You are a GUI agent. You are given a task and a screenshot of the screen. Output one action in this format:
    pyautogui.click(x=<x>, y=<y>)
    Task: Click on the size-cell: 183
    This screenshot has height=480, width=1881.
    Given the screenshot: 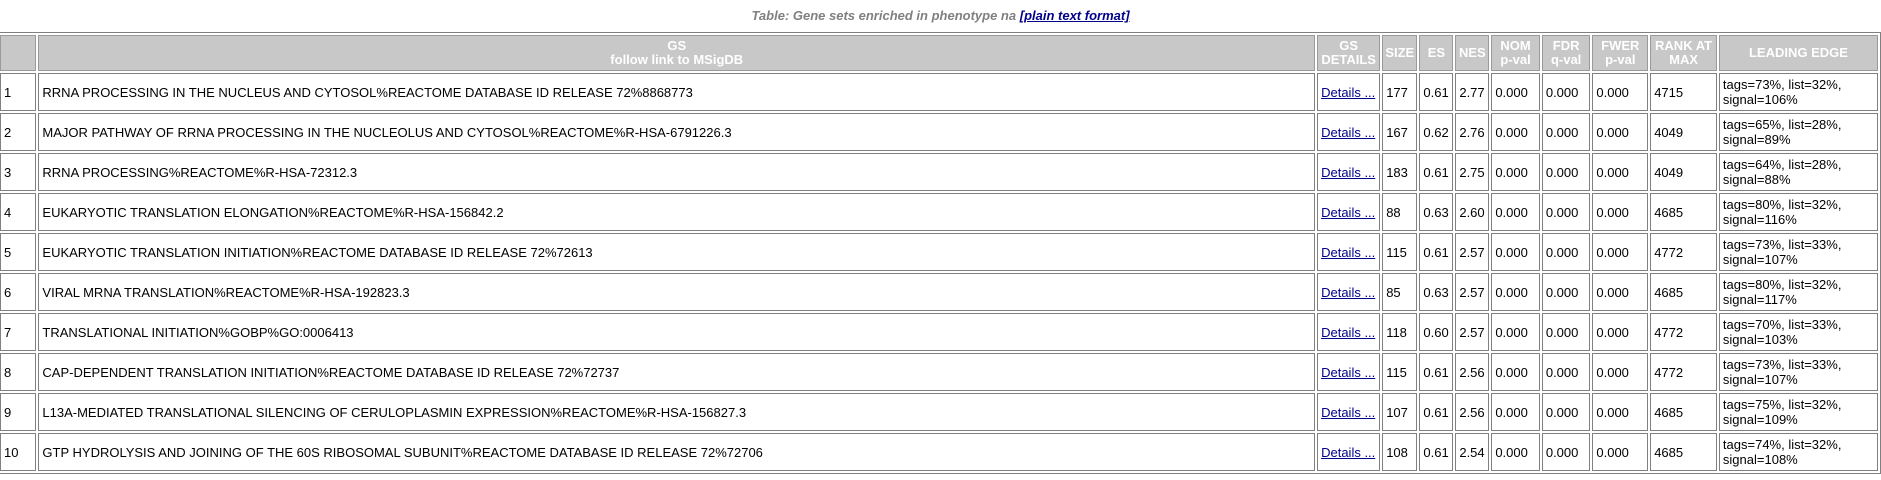 What is the action you would take?
    pyautogui.click(x=1400, y=172)
    